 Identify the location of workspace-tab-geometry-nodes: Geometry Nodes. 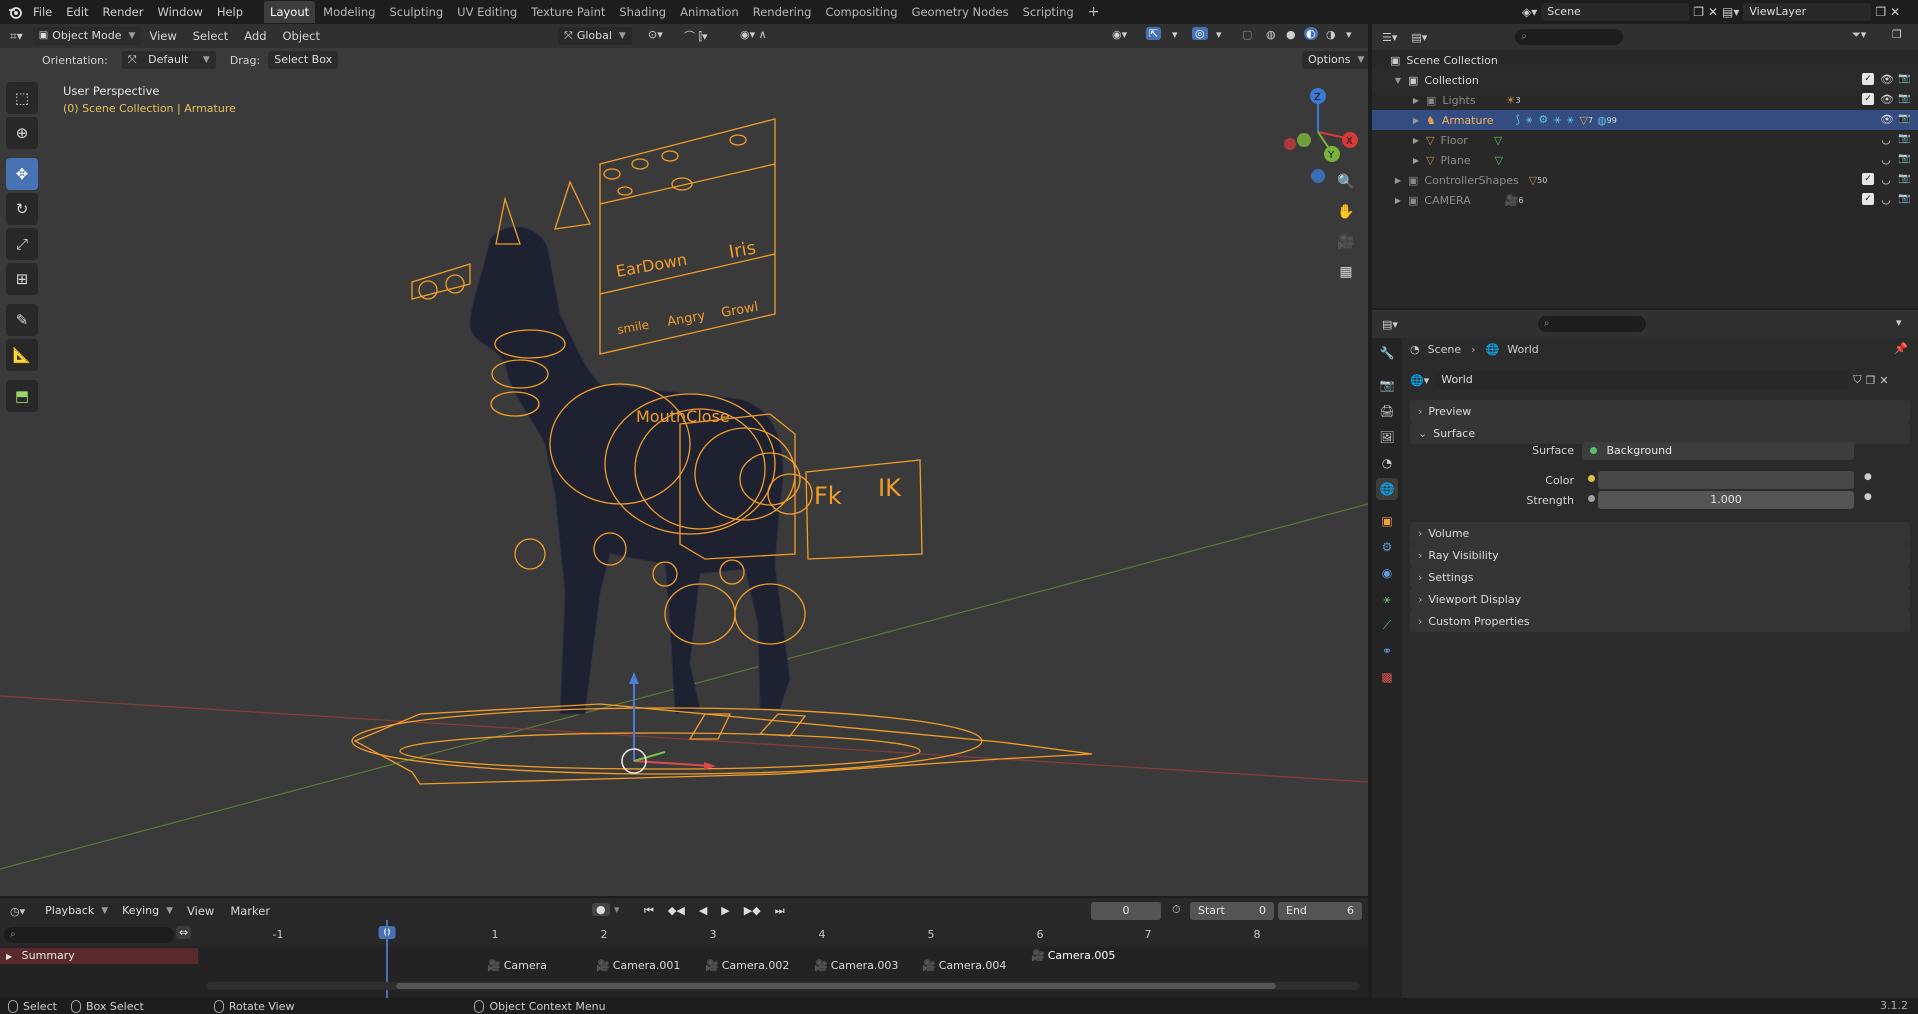
(960, 12).